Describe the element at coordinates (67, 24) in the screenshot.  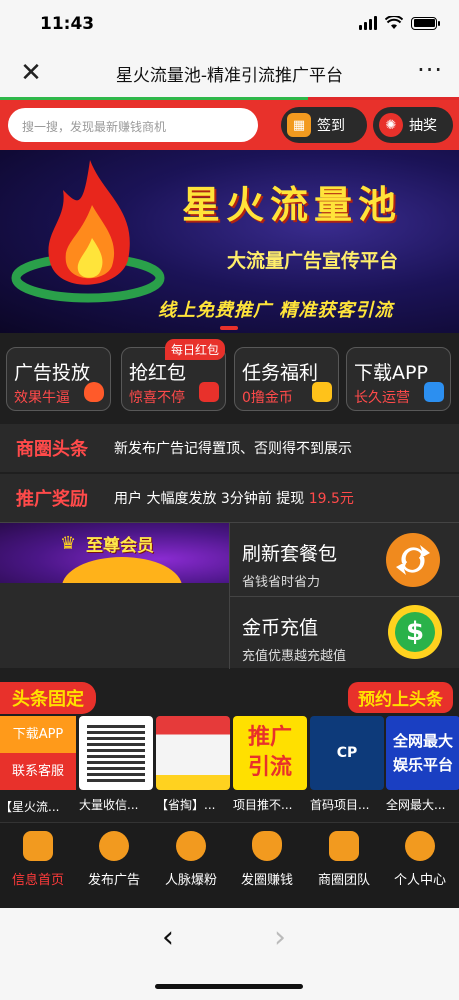
I see `status-time: 11:43` at that location.